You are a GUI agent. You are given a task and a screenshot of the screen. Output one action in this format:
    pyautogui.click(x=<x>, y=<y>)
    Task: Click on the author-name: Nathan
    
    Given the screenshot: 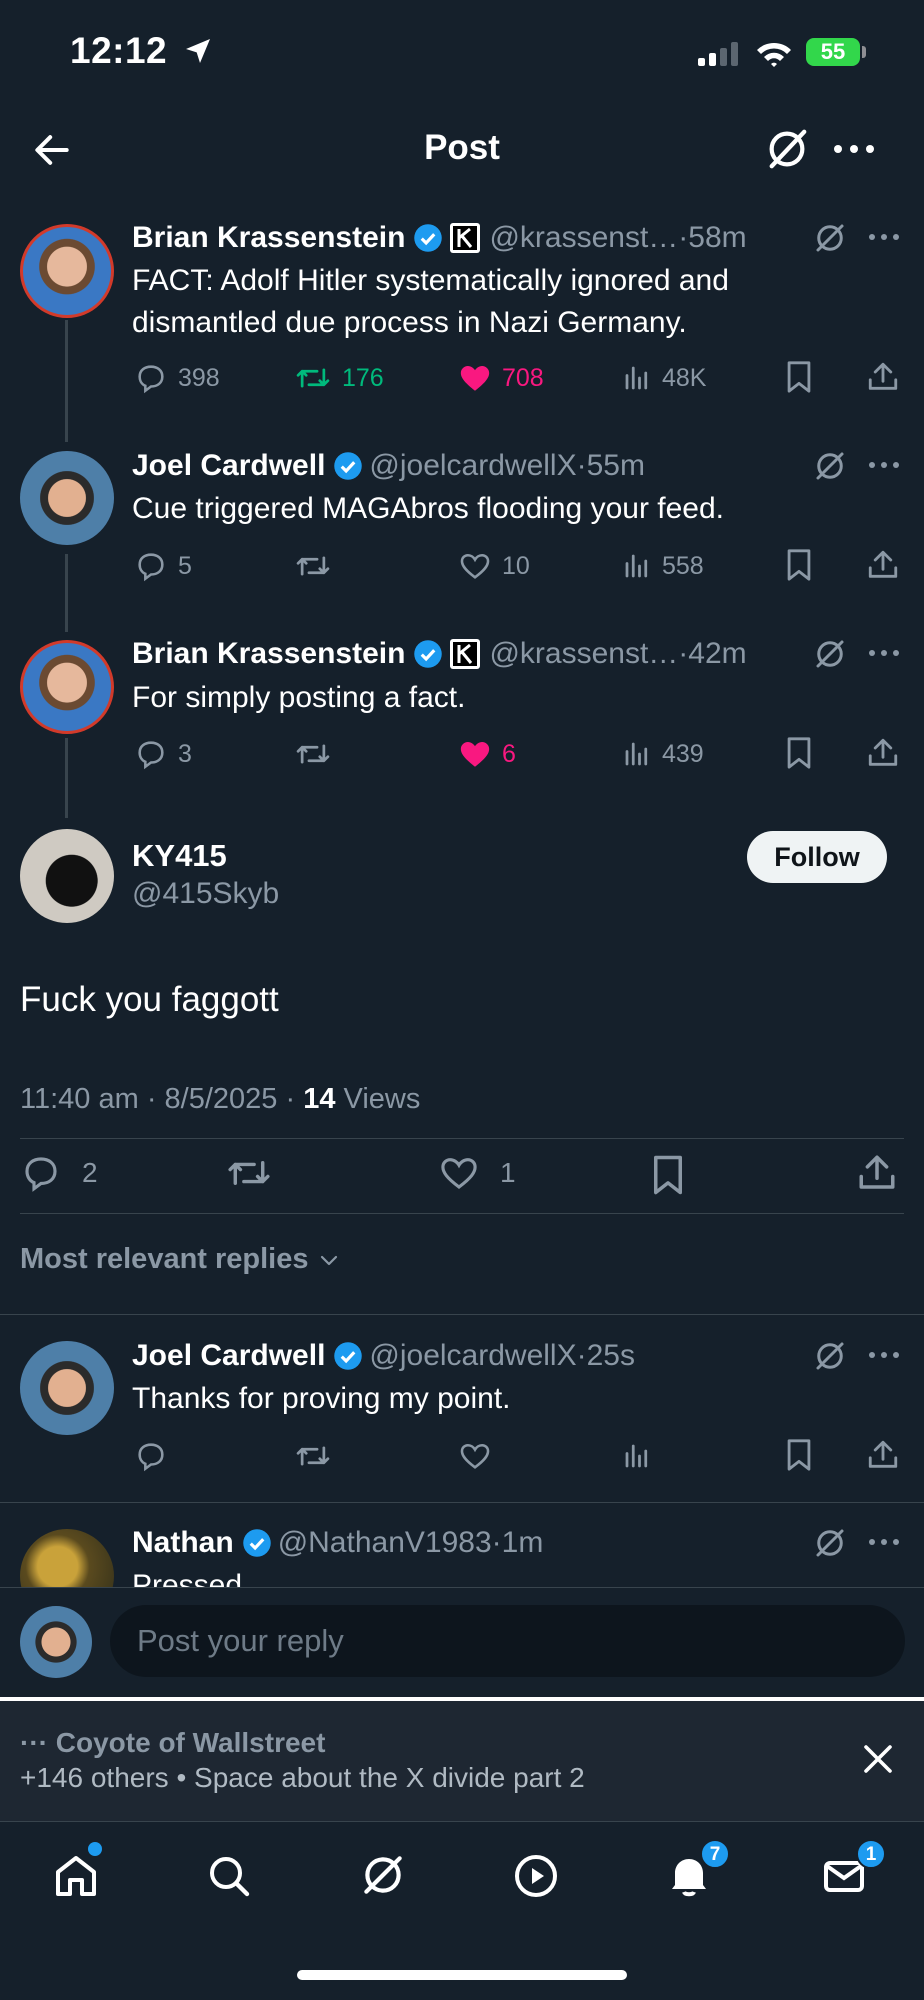 What is the action you would take?
    pyautogui.click(x=183, y=1543)
    